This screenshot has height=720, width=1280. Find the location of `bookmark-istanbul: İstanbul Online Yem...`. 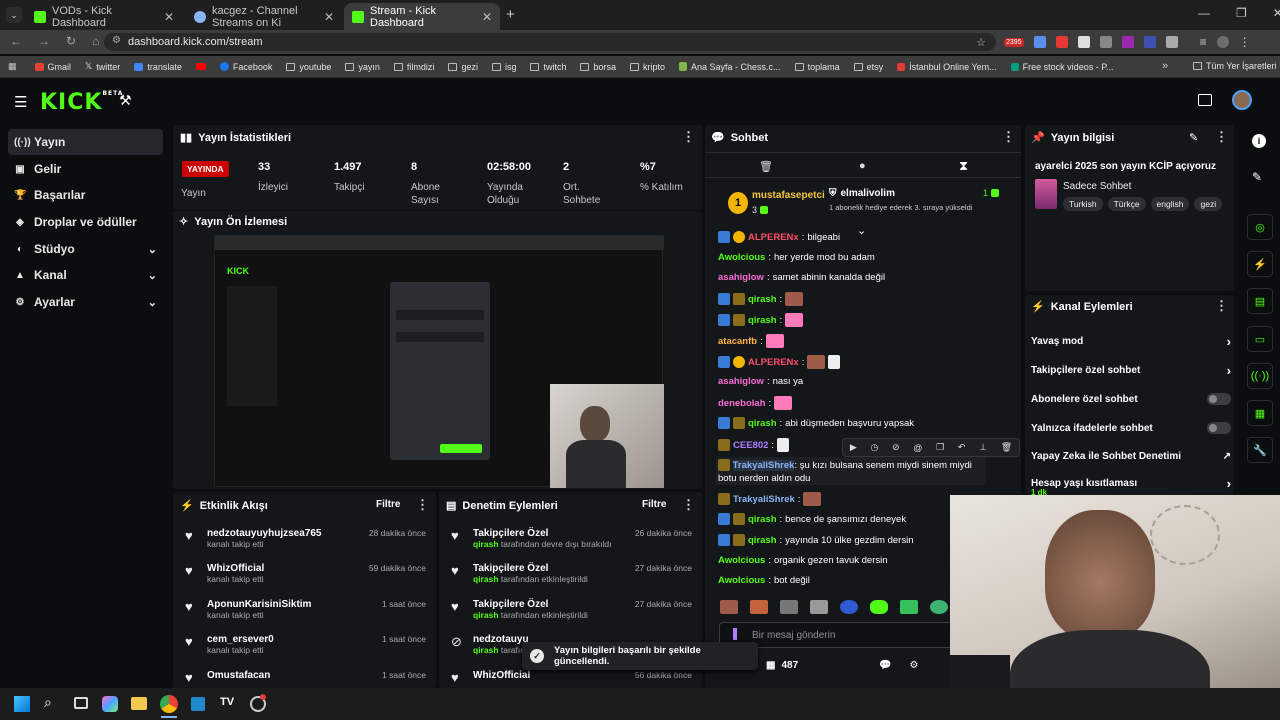

bookmark-istanbul: İstanbul Online Yem... is located at coordinates (947, 67).